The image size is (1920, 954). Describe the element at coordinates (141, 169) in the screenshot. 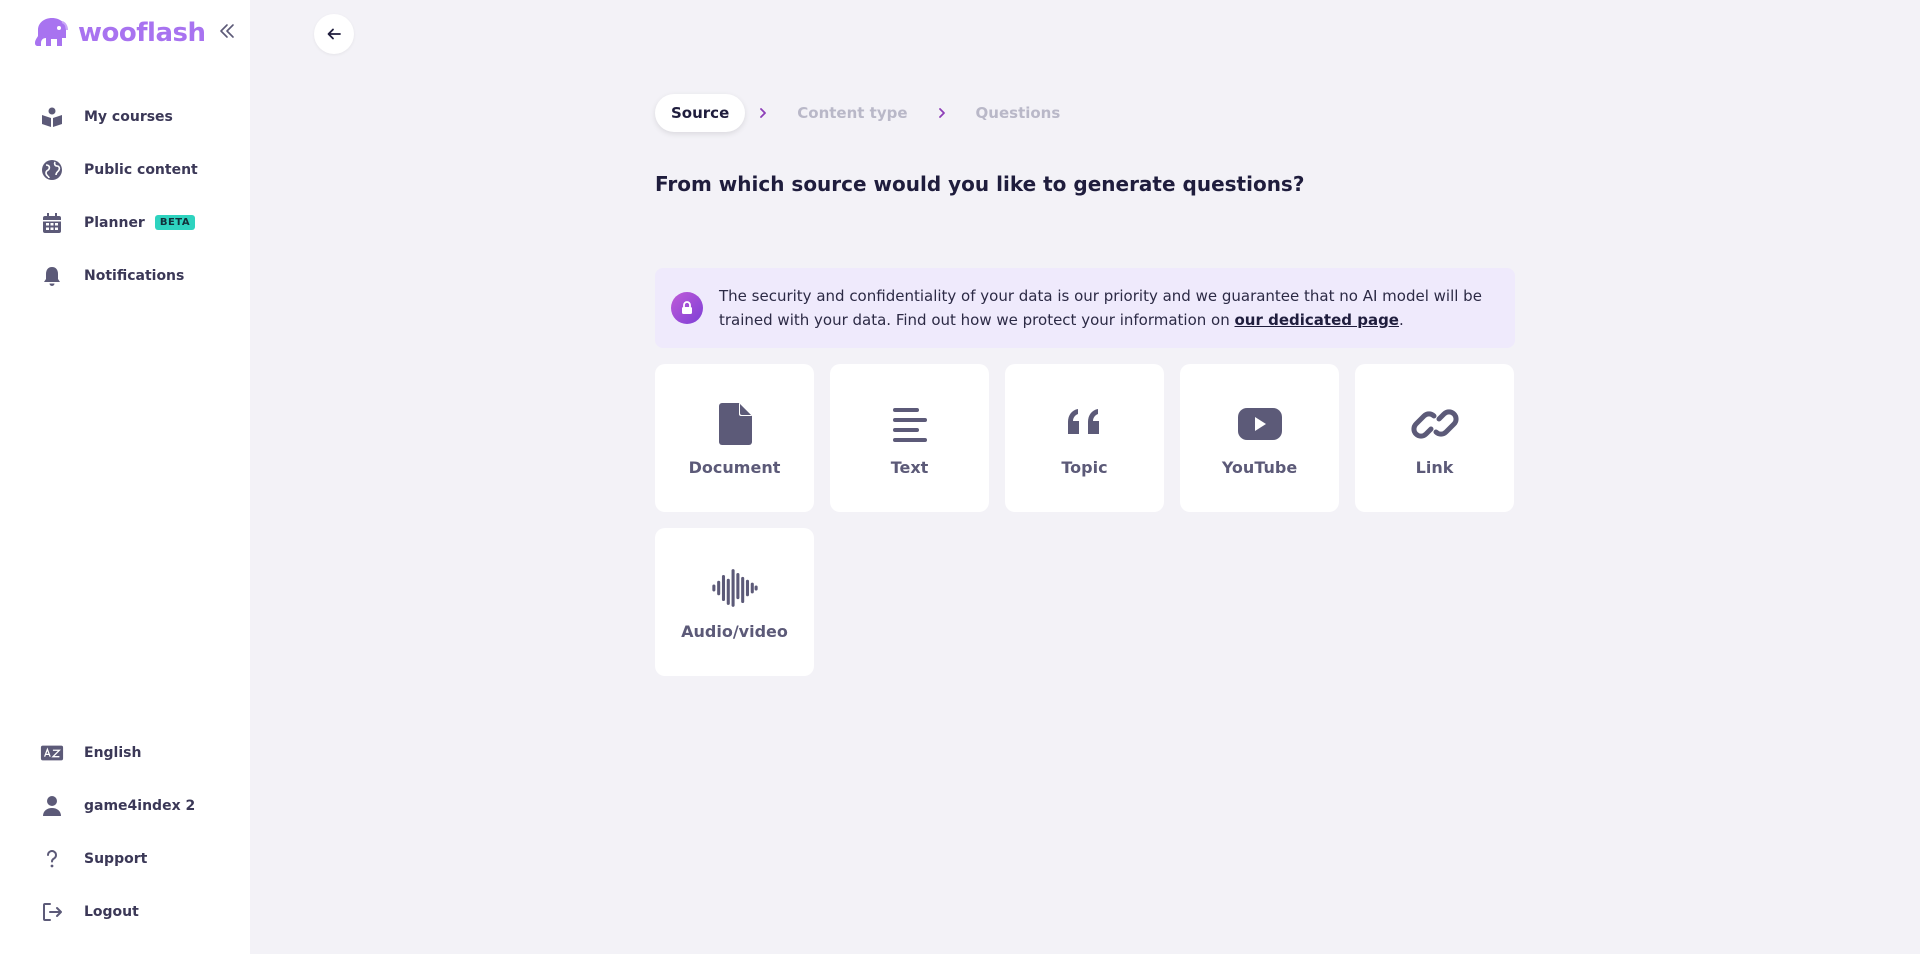

I see `sidebar-item-label: Public content` at that location.